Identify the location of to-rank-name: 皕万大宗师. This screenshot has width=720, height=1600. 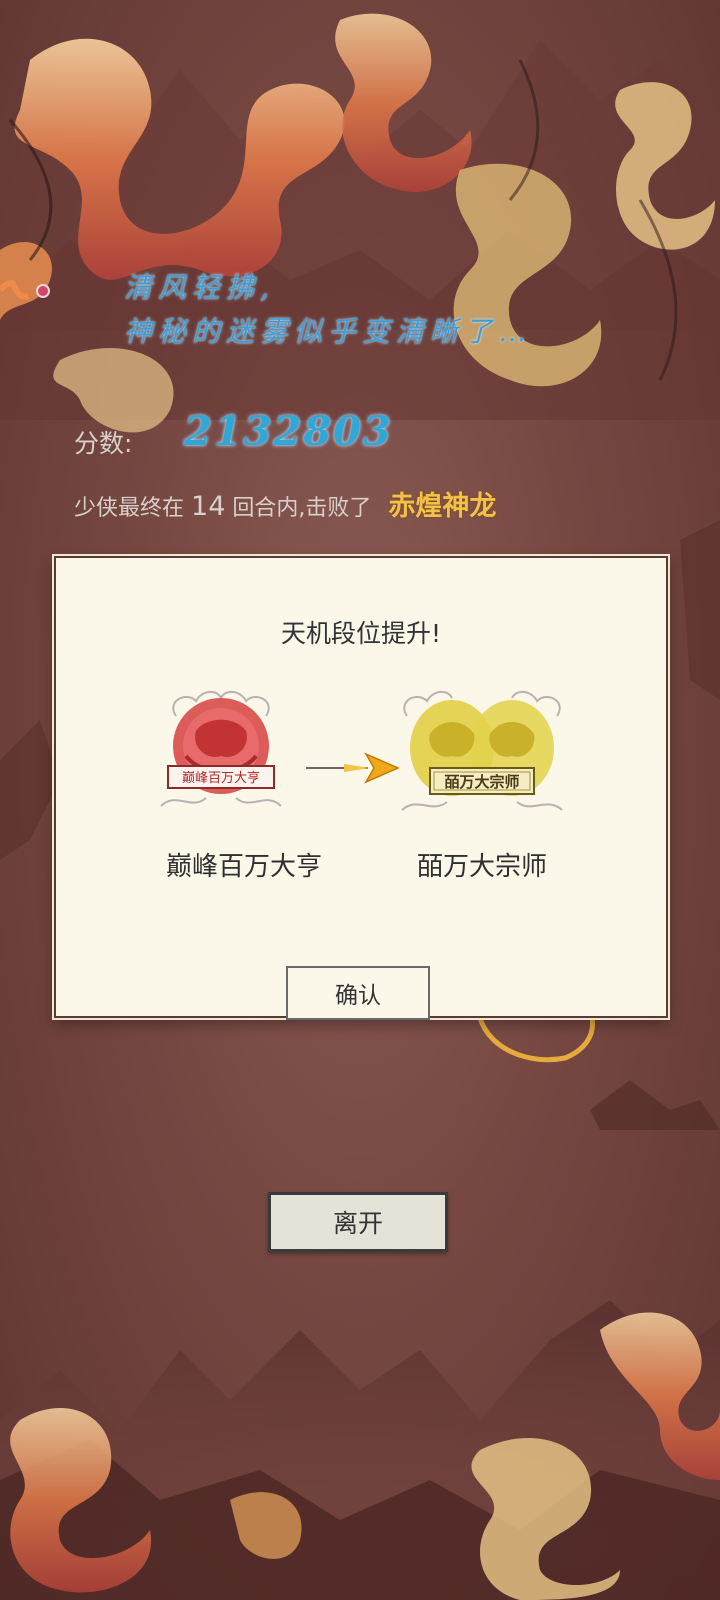
(481, 867).